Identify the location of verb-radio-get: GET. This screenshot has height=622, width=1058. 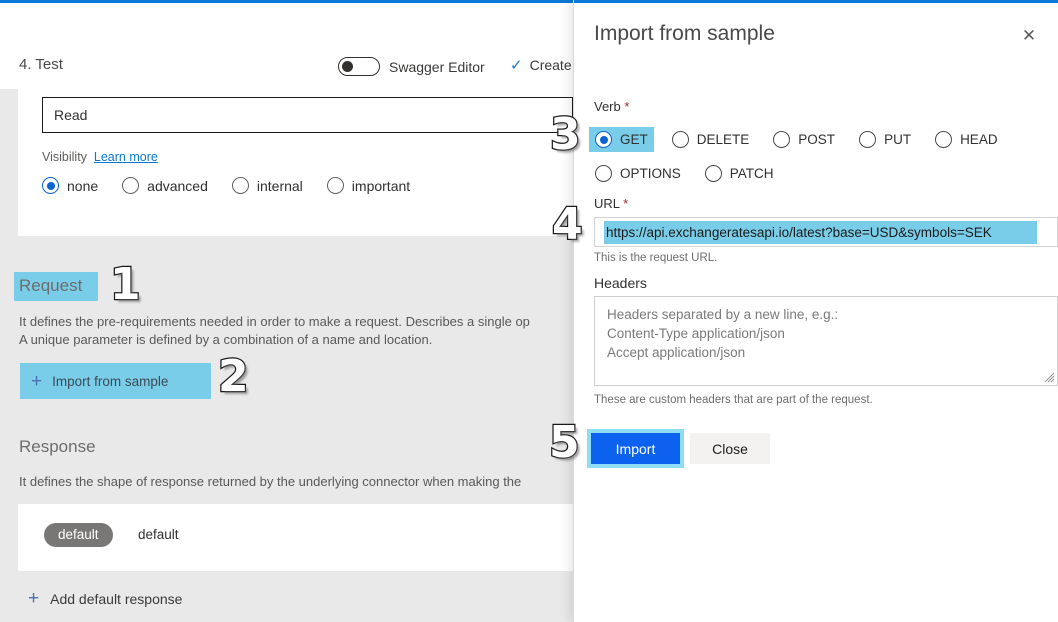
(621, 139).